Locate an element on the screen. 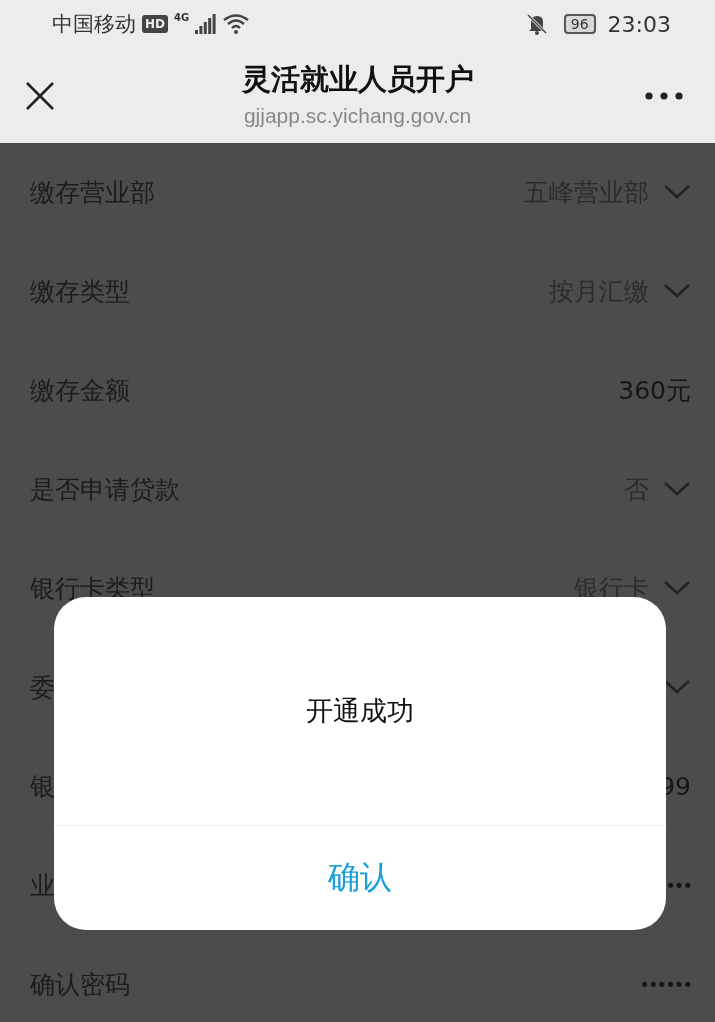 This screenshot has width=715, height=1022. signal-icon is located at coordinates (206, 24).